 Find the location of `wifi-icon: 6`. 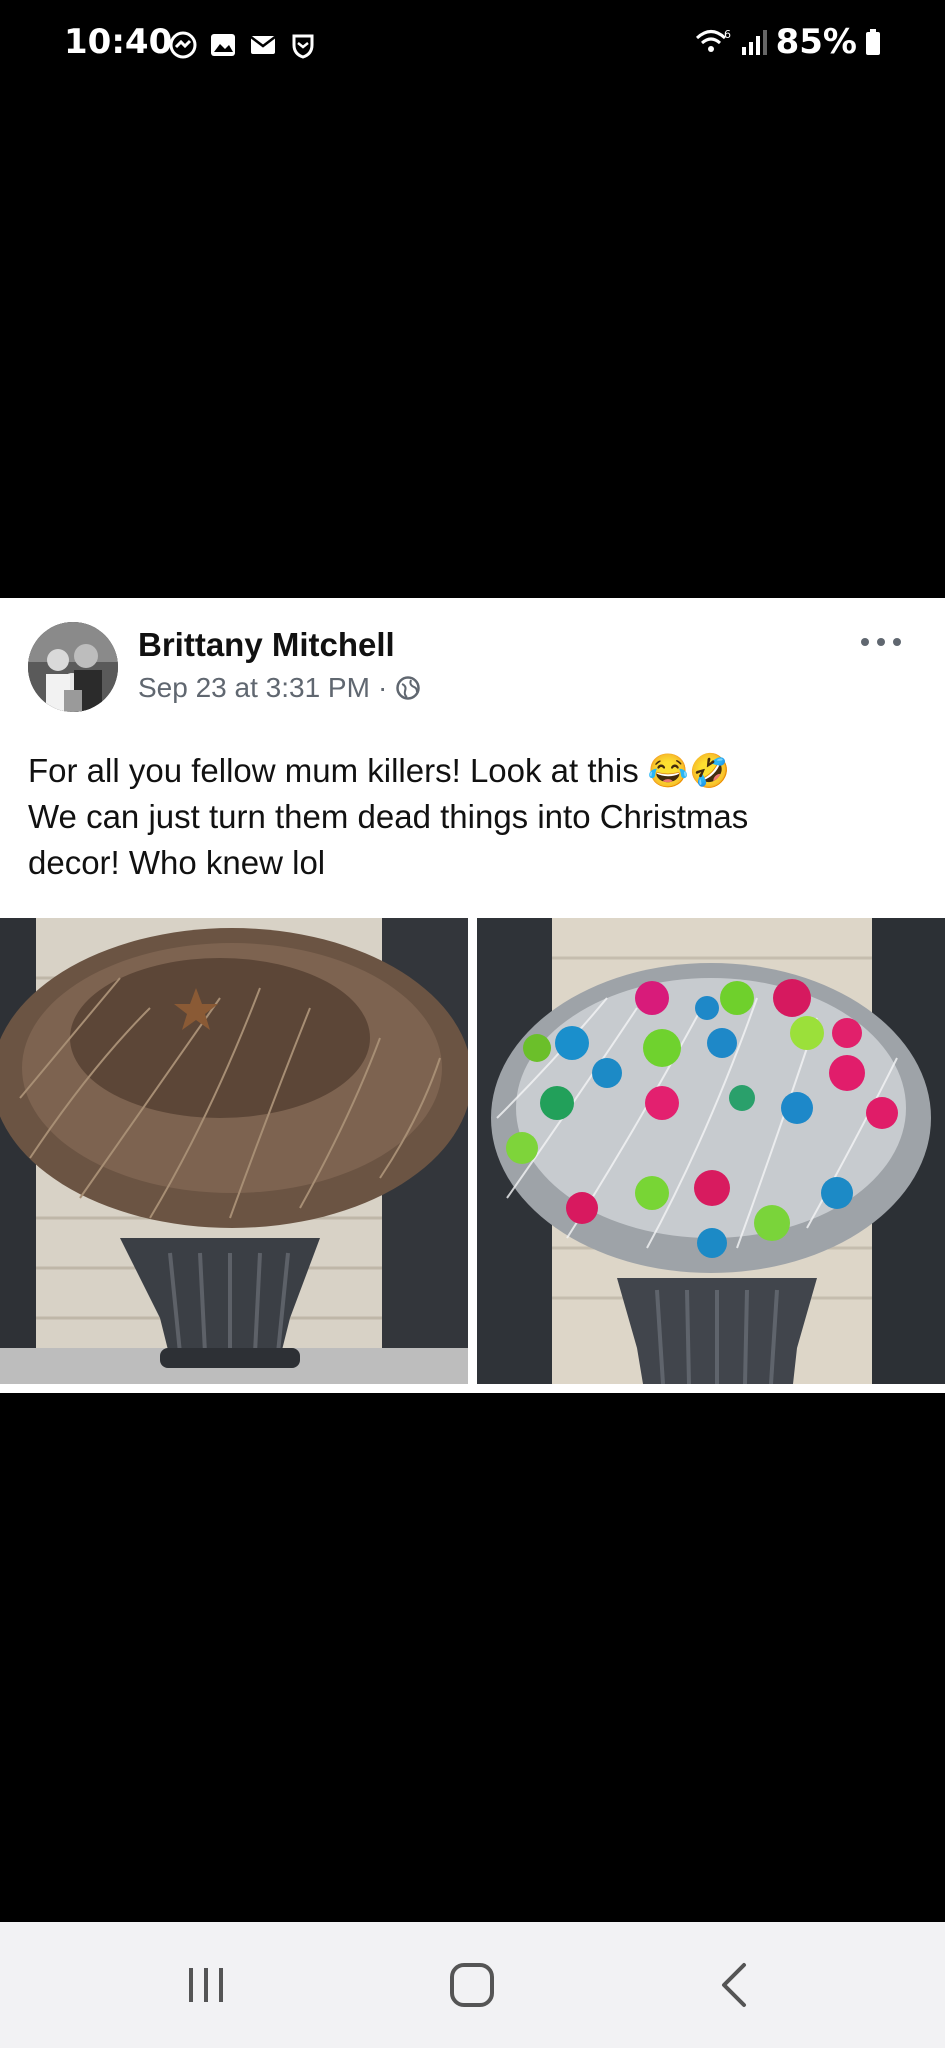

wifi-icon: 6 is located at coordinates (713, 40).